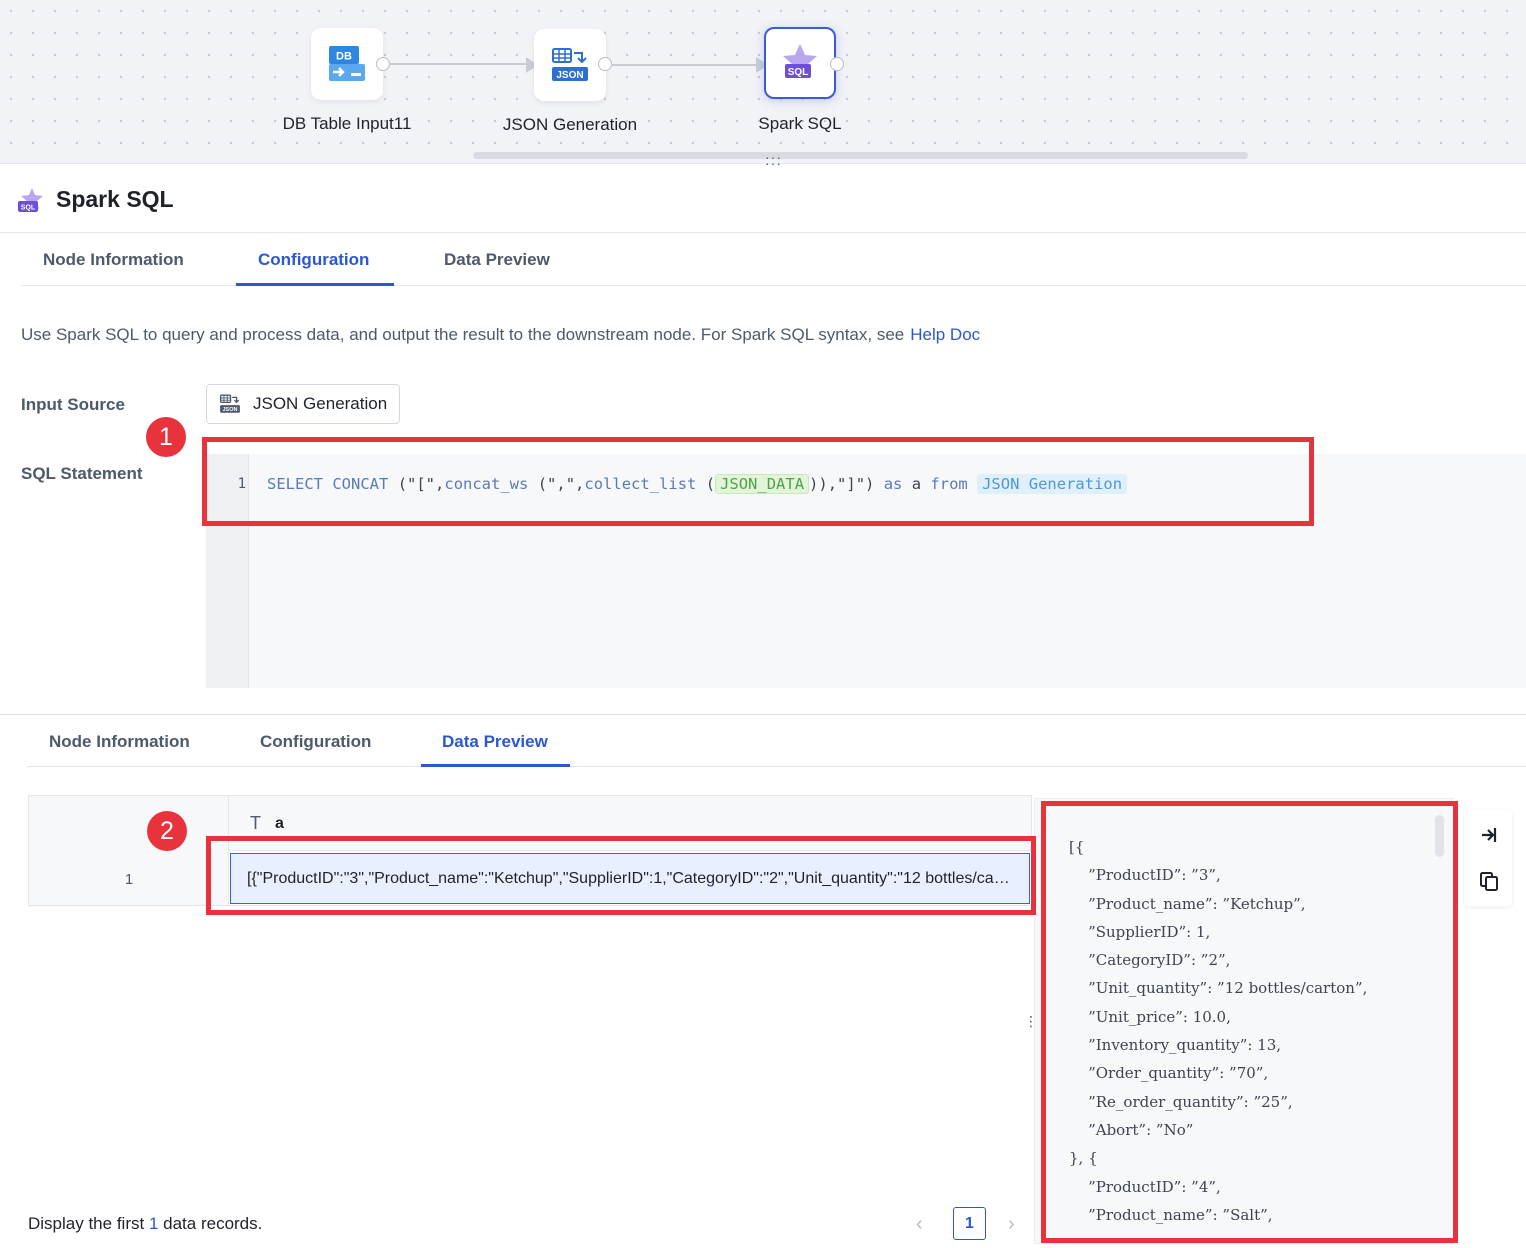  Describe the element at coordinates (860, 155) in the screenshot. I see `canvas-scrollbar` at that location.